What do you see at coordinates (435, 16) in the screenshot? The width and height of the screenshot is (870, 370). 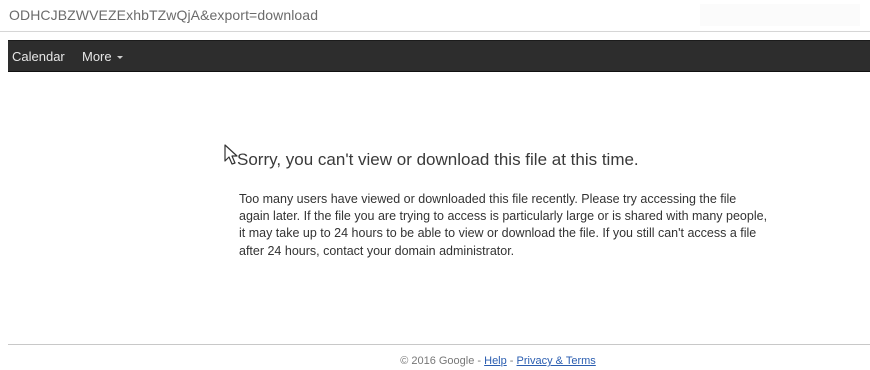 I see `address-bar: ODHCJBZWVEZExhbTZwQjA&export=download` at bounding box center [435, 16].